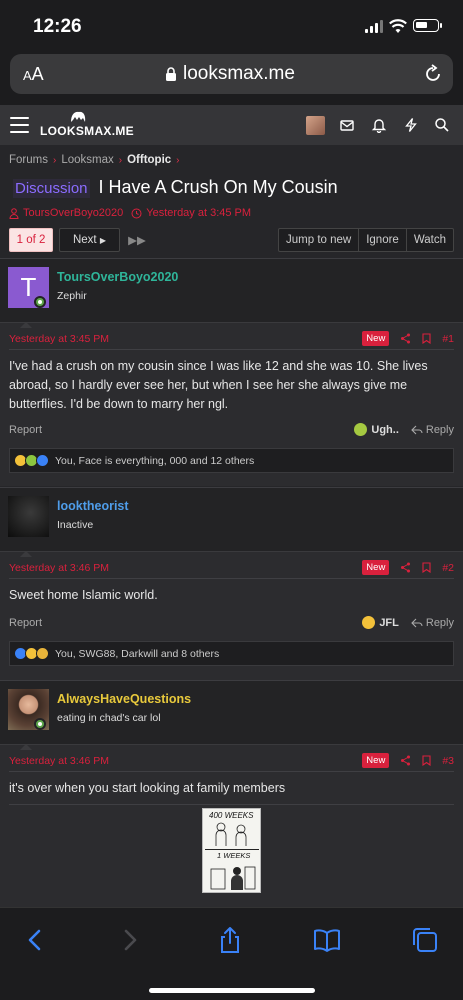 The width and height of the screenshot is (463, 1000). I want to click on clock-icon, so click(136, 213).